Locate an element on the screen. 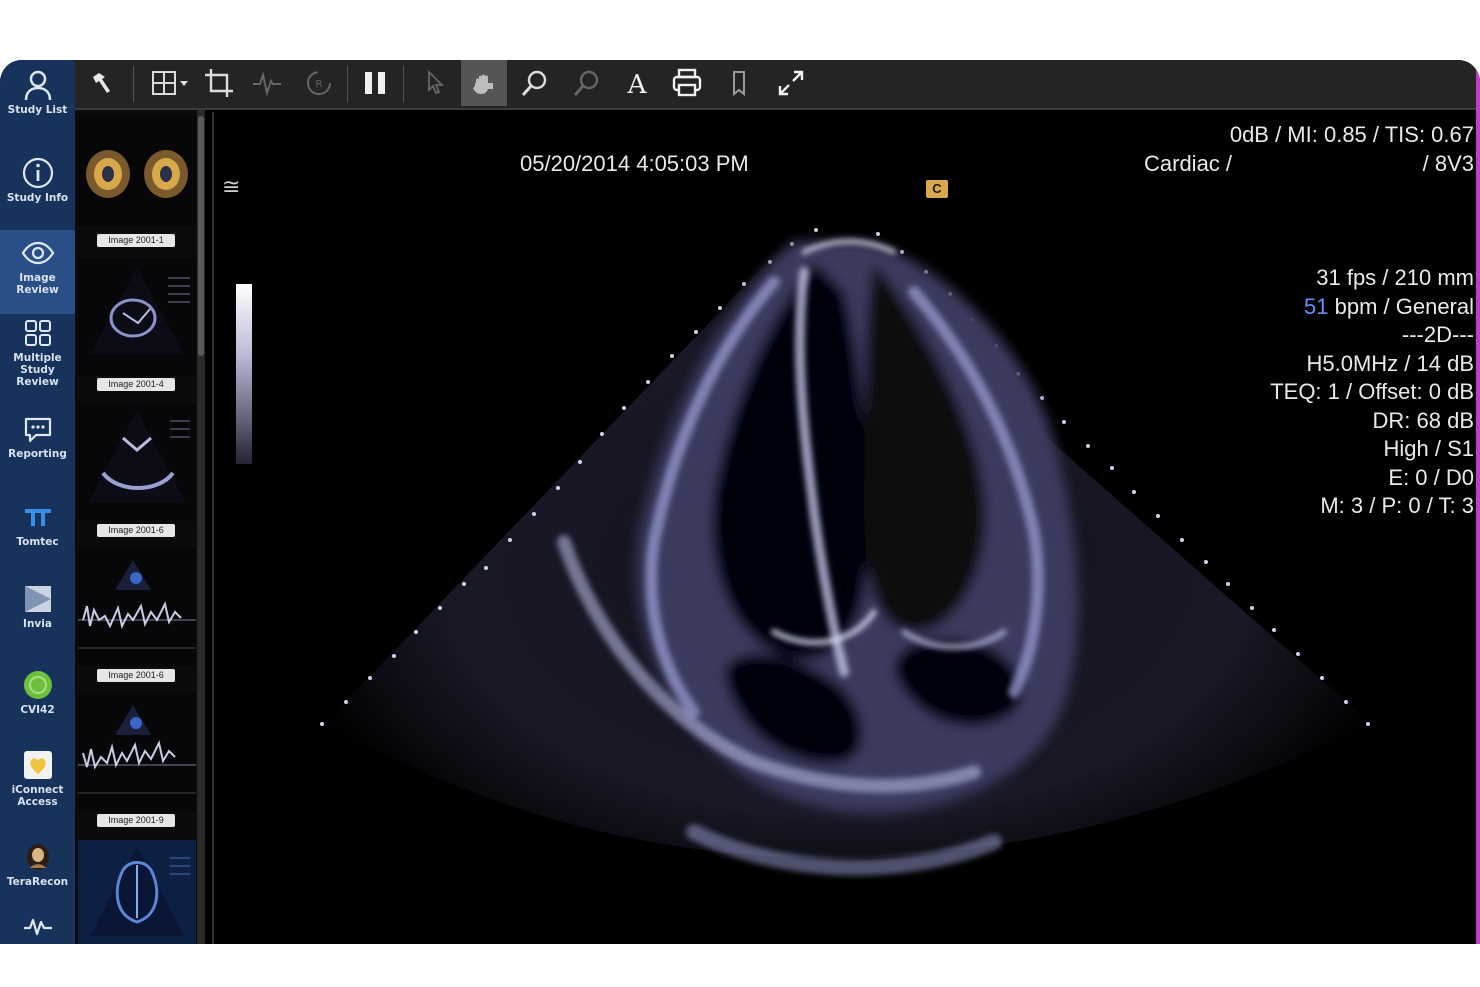 The height and width of the screenshot is (987, 1480). eye-icon is located at coordinates (38, 253).